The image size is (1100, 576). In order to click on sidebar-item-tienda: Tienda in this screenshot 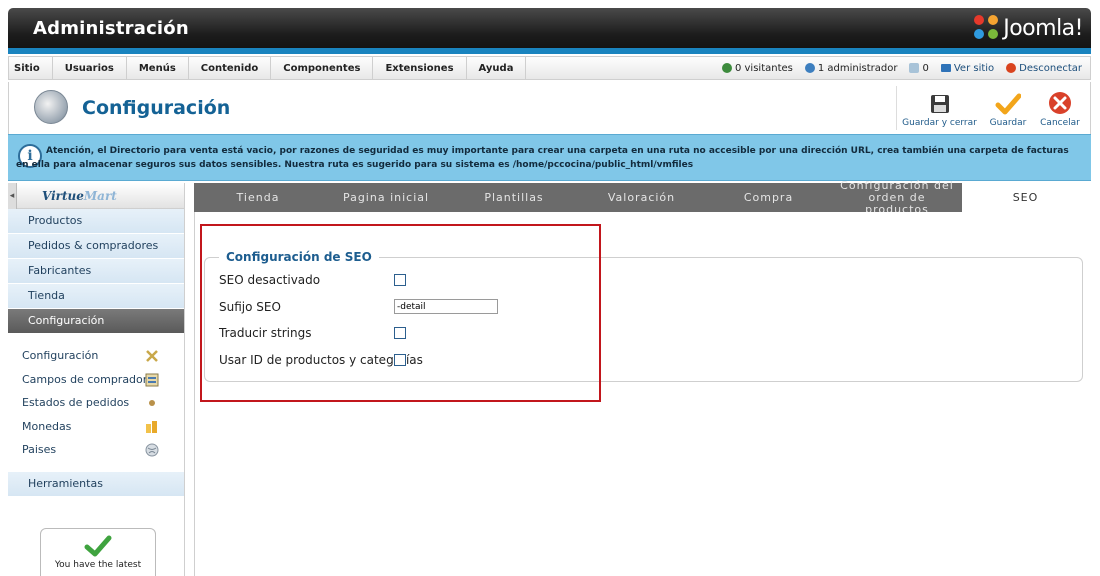, I will do `click(96, 296)`.